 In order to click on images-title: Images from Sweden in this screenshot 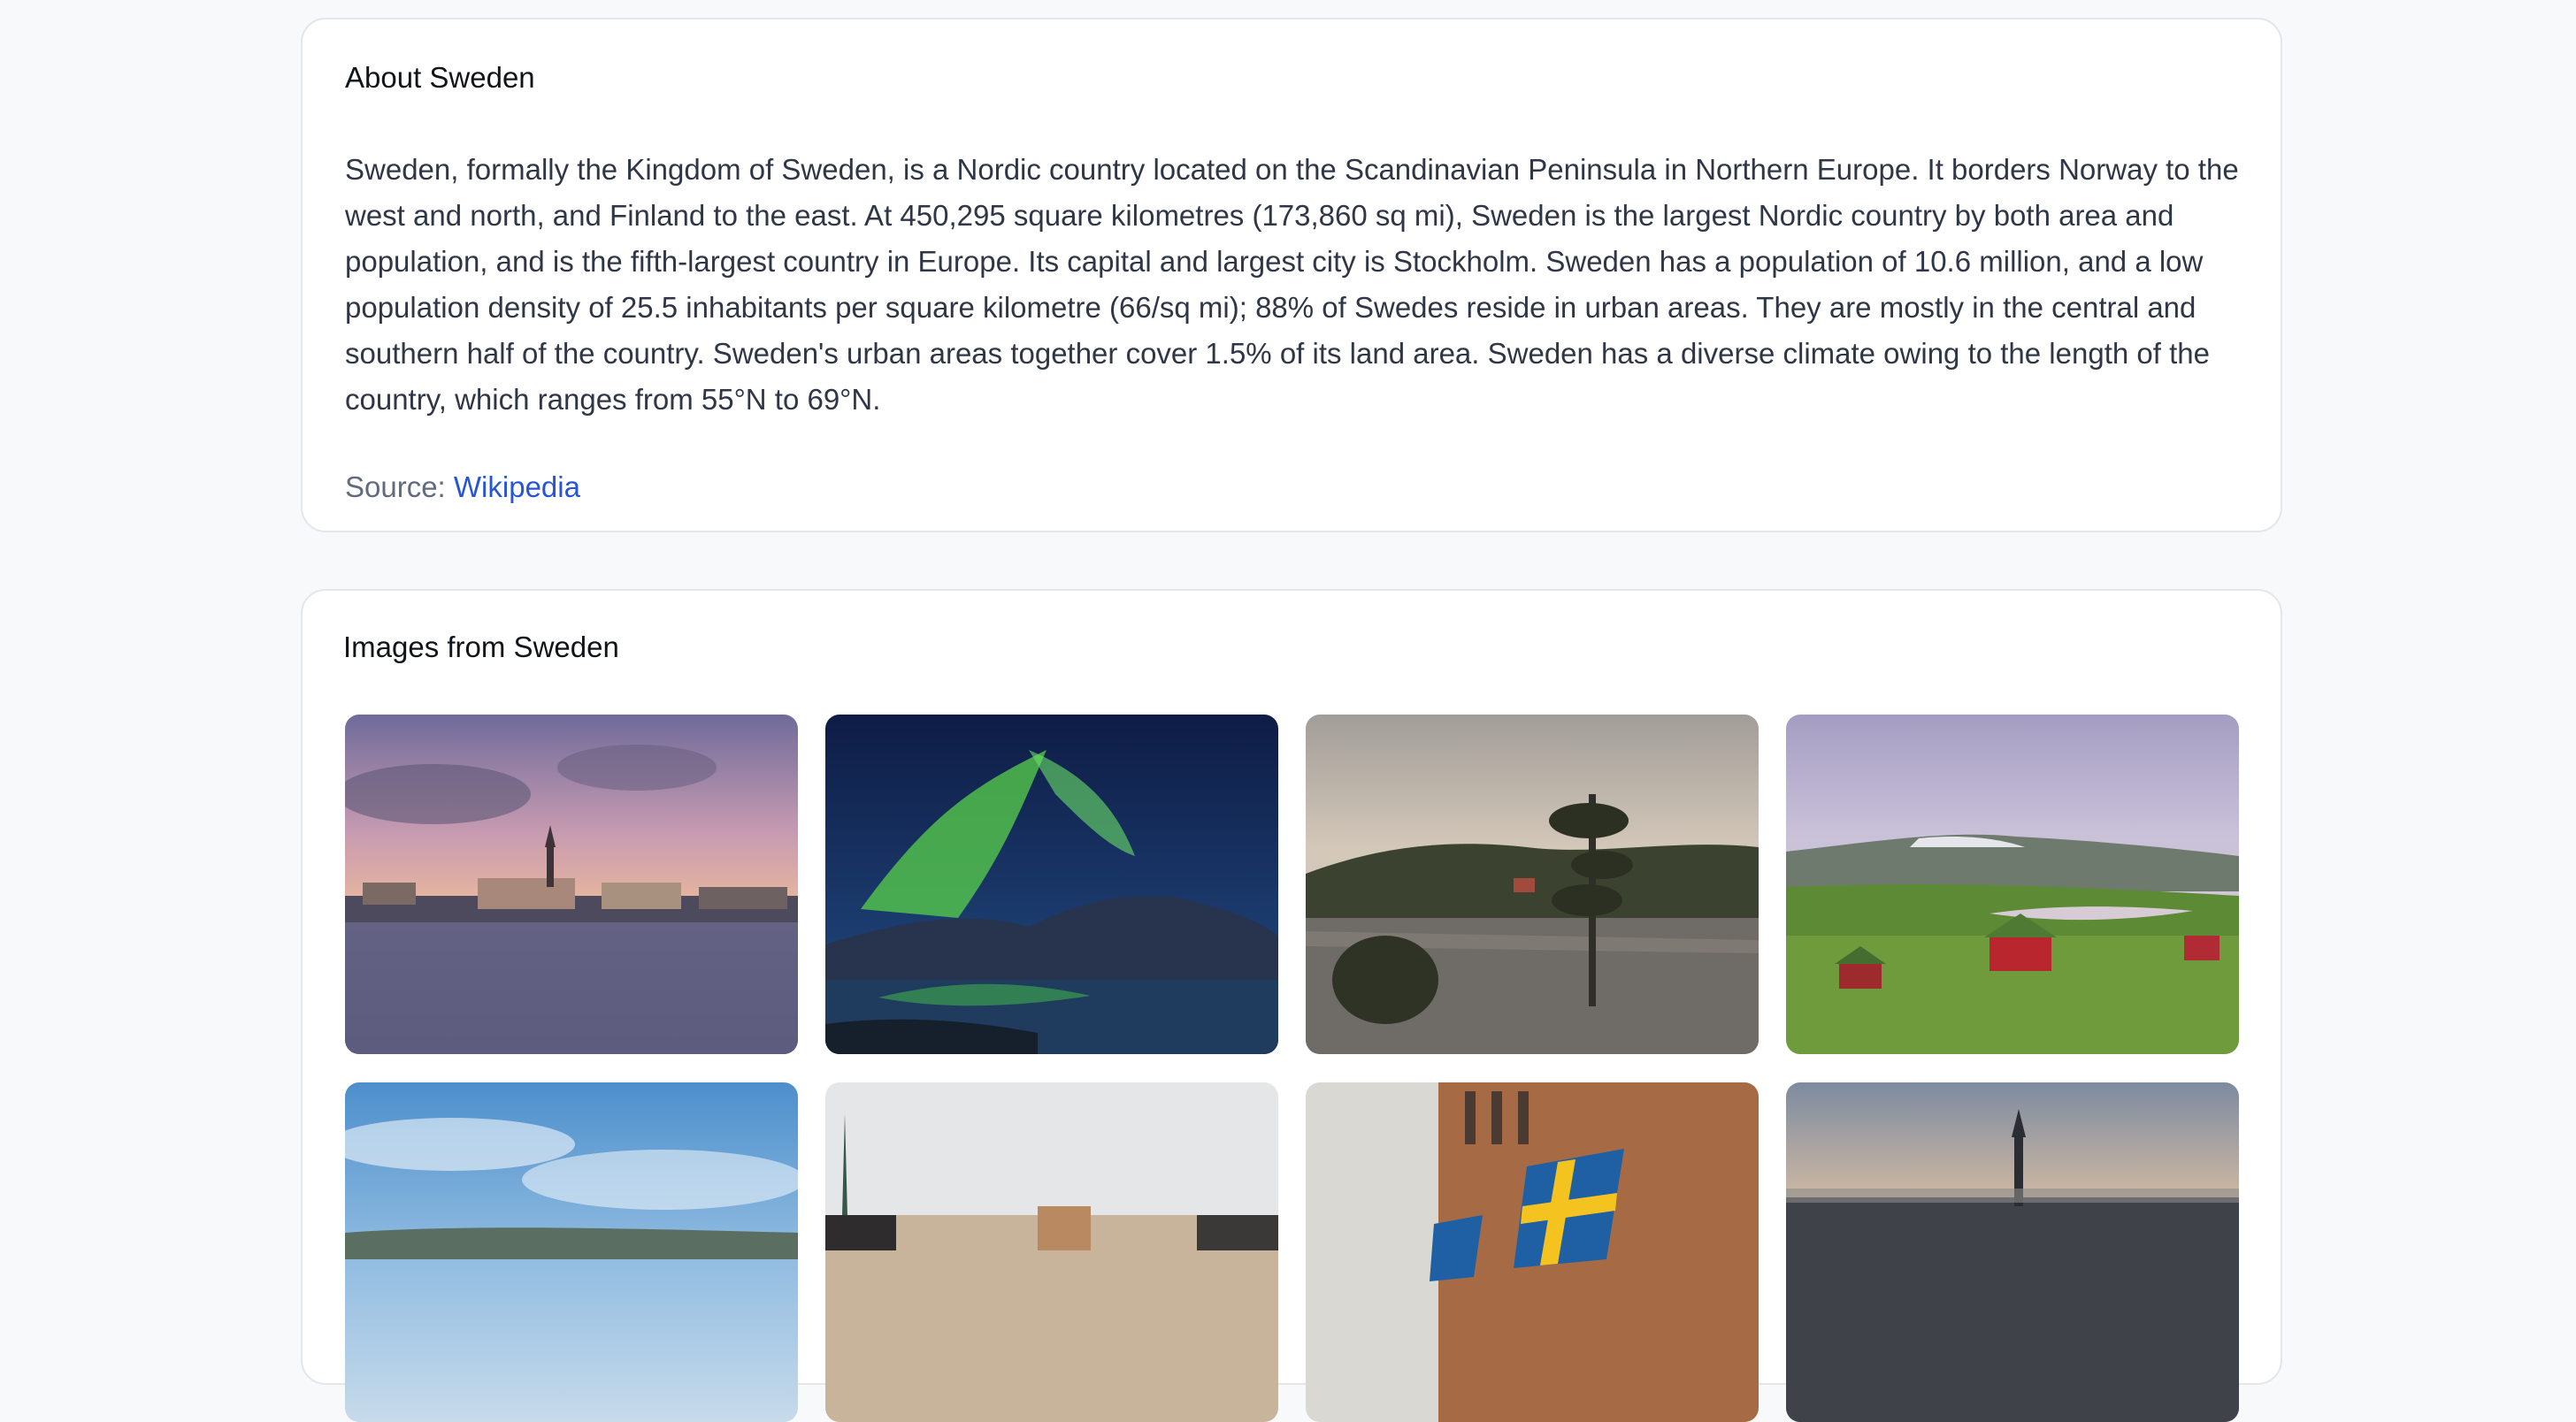, I will do `click(481, 647)`.